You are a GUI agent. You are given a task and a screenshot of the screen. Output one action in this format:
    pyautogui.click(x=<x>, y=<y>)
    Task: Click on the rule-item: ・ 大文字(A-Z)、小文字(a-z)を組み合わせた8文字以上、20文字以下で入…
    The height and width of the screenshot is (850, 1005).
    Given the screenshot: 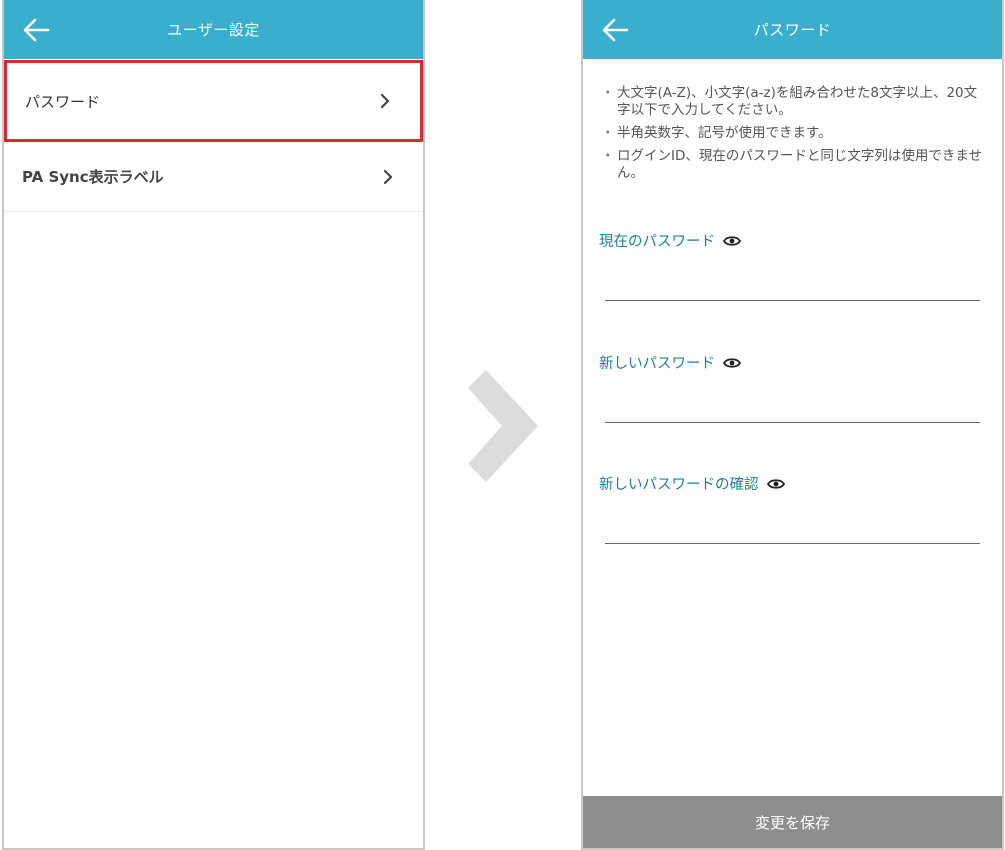 What is the action you would take?
    pyautogui.click(x=789, y=101)
    